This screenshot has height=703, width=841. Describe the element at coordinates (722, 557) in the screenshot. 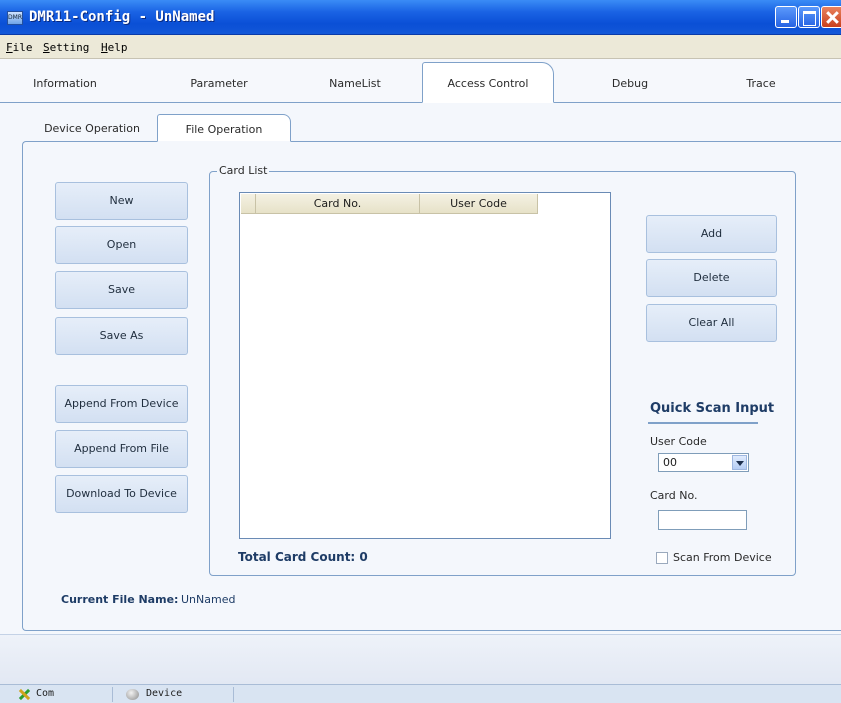

I see `scan-from-device-label: Scan From Device` at that location.